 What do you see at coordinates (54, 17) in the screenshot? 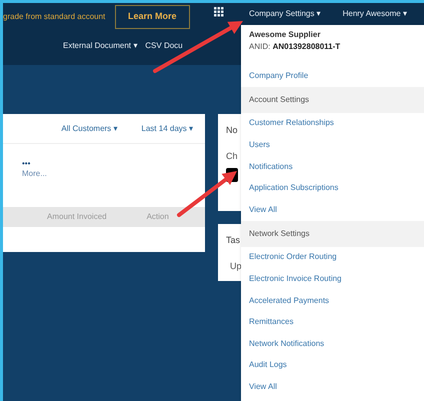
I see `promo-text: grade from standard account` at bounding box center [54, 17].